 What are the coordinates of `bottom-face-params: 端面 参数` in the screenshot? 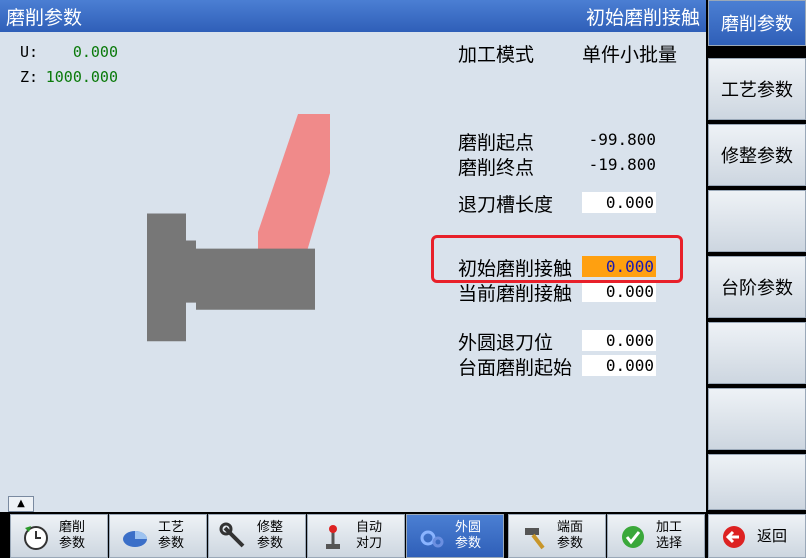 It's located at (557, 536).